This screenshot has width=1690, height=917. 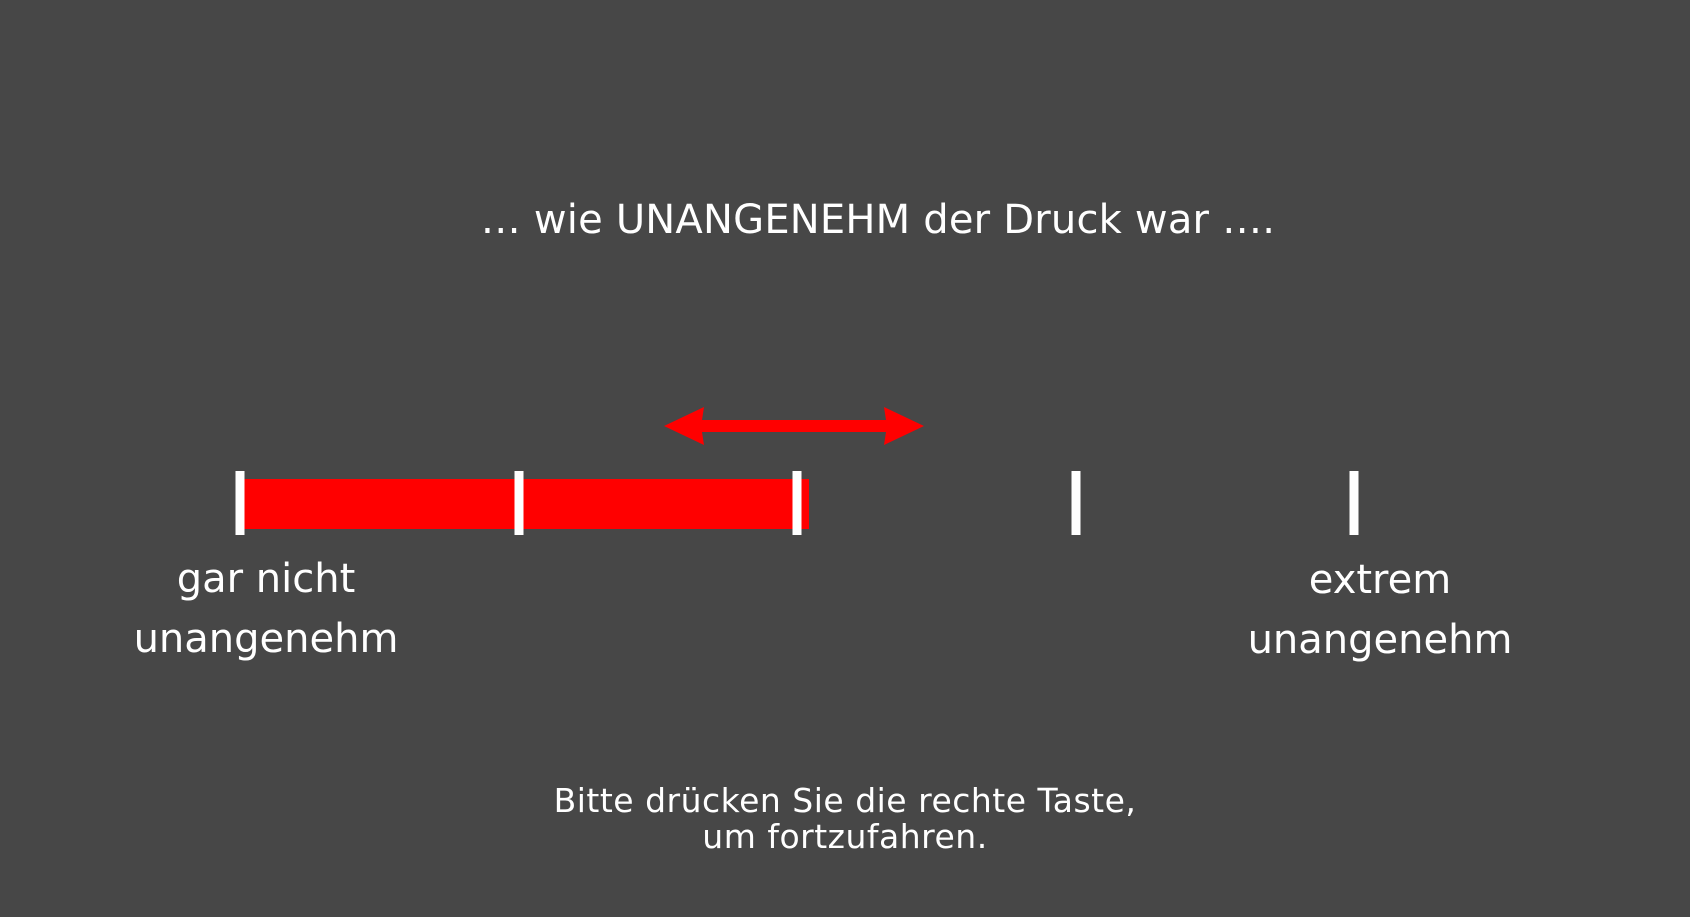 What do you see at coordinates (266, 609) in the screenshot?
I see `left-anchor-label: gar nicht unangenehm` at bounding box center [266, 609].